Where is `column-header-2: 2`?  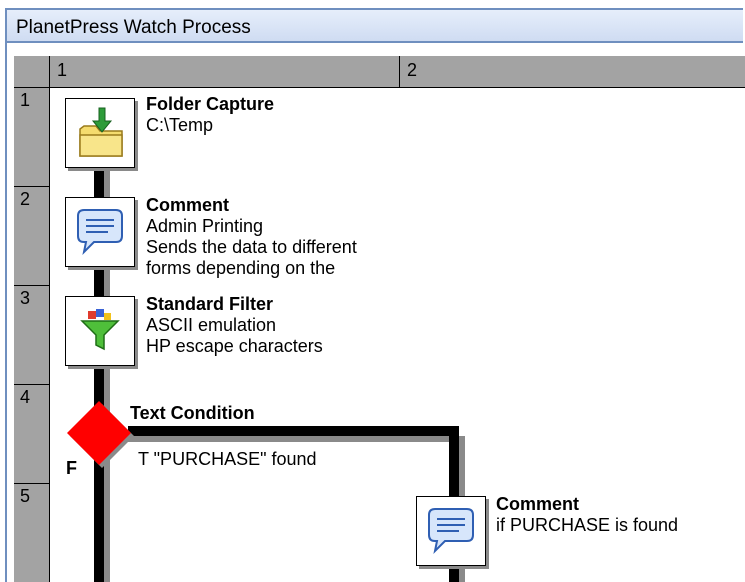
column-header-2: 2 is located at coordinates (572, 72).